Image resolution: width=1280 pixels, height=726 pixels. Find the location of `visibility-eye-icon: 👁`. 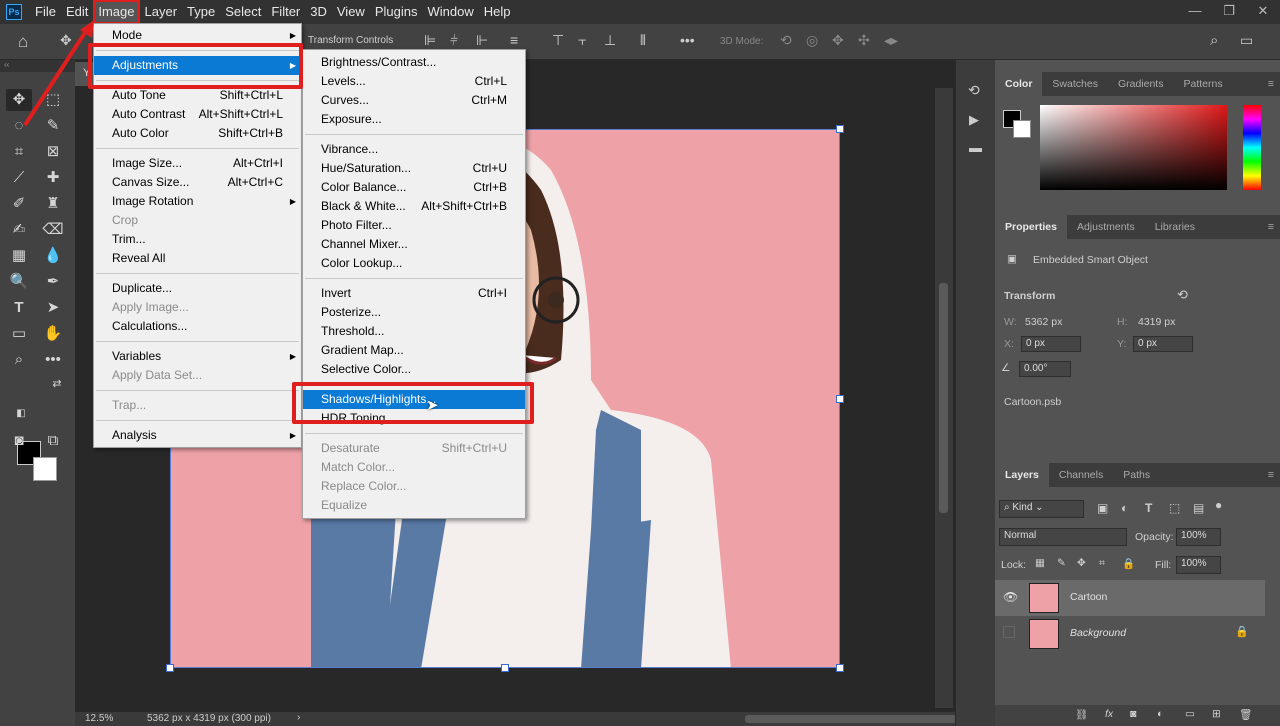

visibility-eye-icon: 👁 is located at coordinates (1010, 597).